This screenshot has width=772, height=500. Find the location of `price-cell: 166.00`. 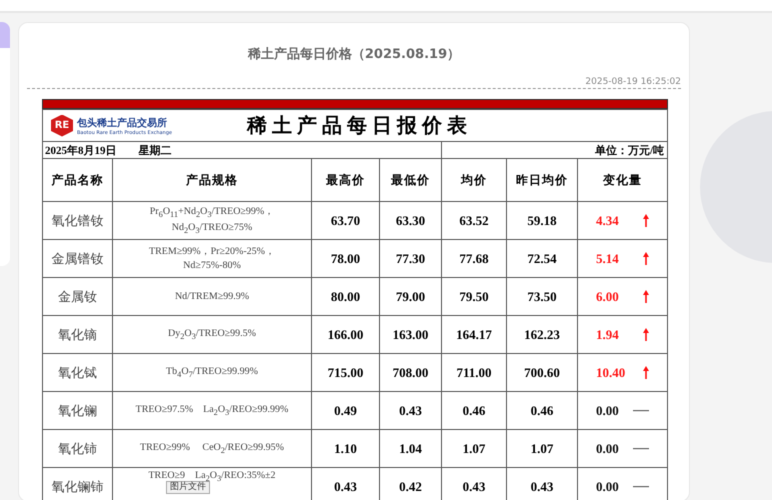

price-cell: 166.00 is located at coordinates (346, 335).